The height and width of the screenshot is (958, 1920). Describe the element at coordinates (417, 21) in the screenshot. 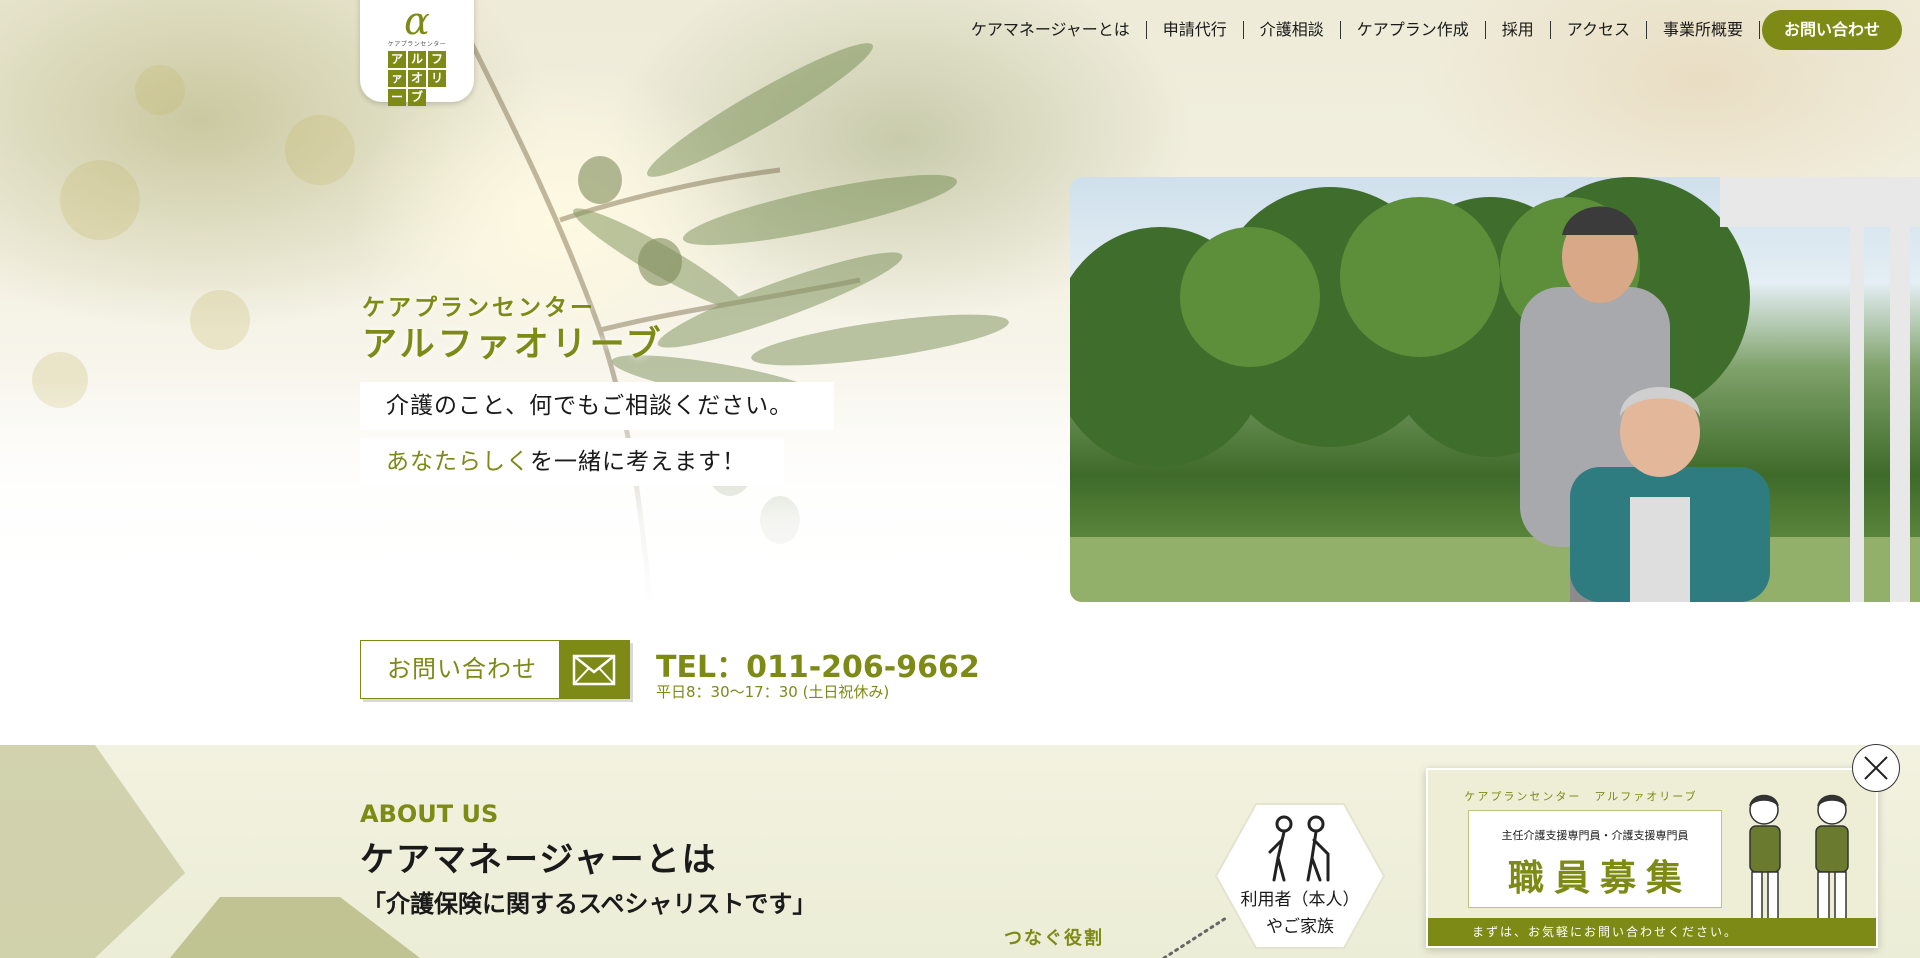

I see `logo-alpha-mark: α` at that location.